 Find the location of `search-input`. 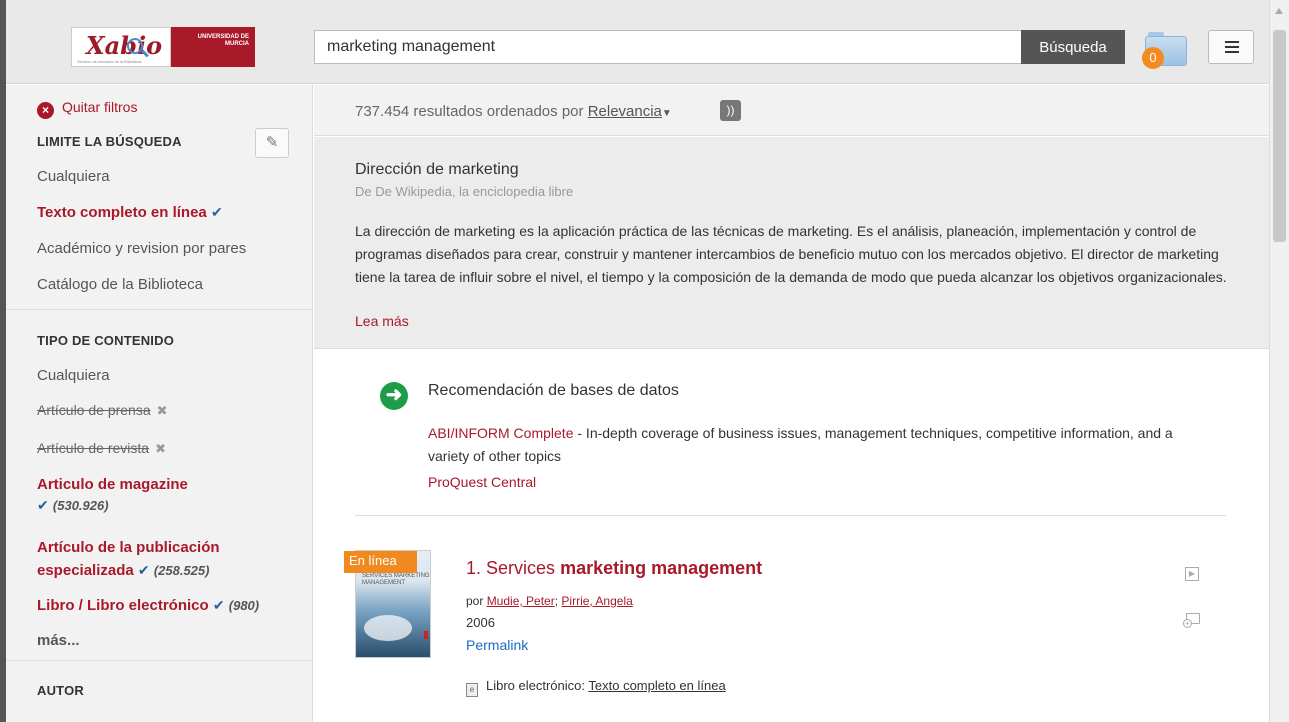

search-input is located at coordinates (668, 47).